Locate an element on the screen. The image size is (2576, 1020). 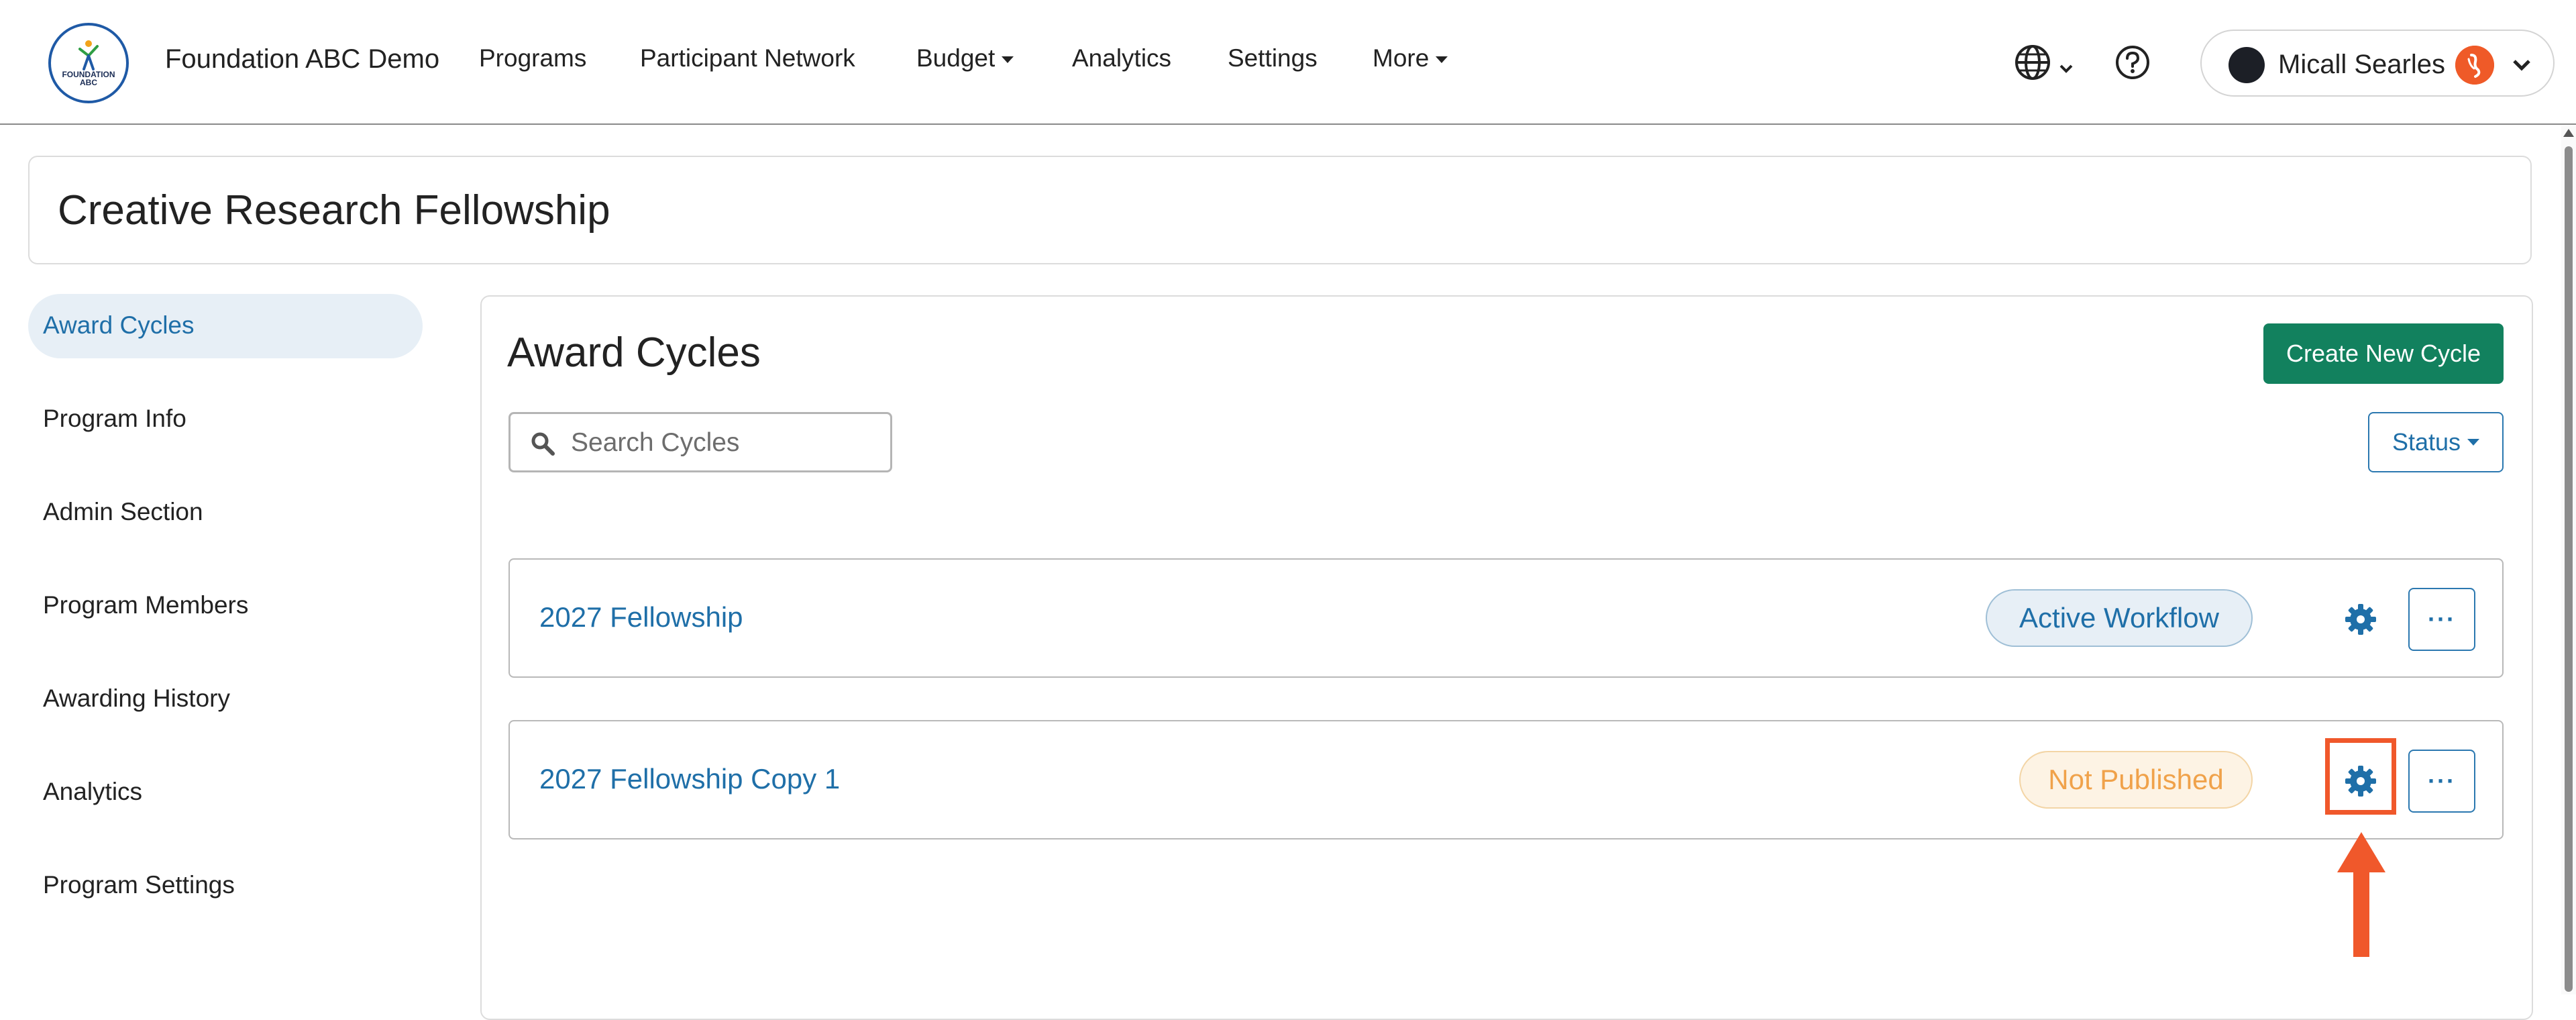
avatar is located at coordinates (2247, 65).